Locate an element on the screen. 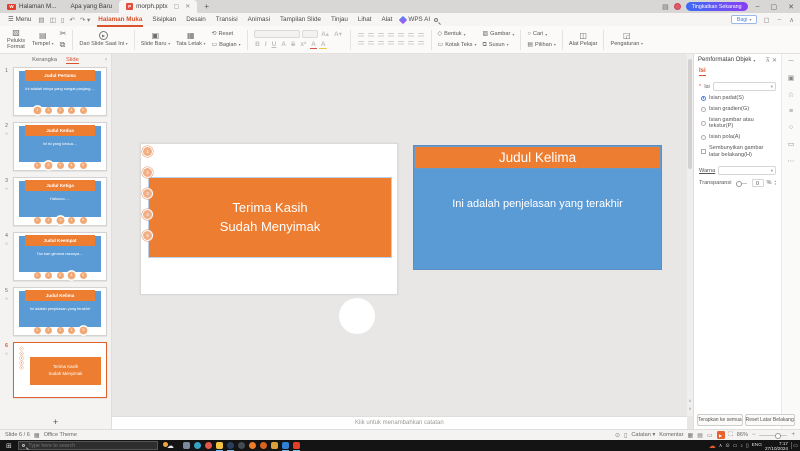 The image size is (800, 451). selection-button: ▤ Pilihan ▾ is located at coordinates (541, 45).